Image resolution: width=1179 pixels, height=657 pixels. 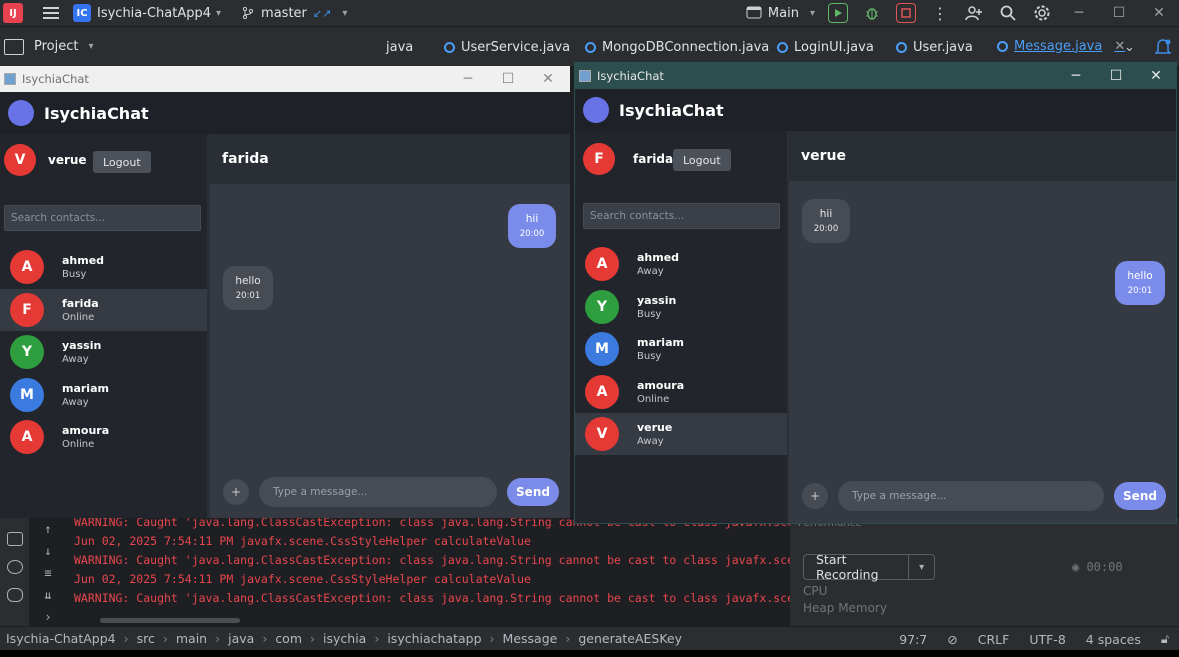 I want to click on scroll-down-icon: ↓, so click(x=48, y=551).